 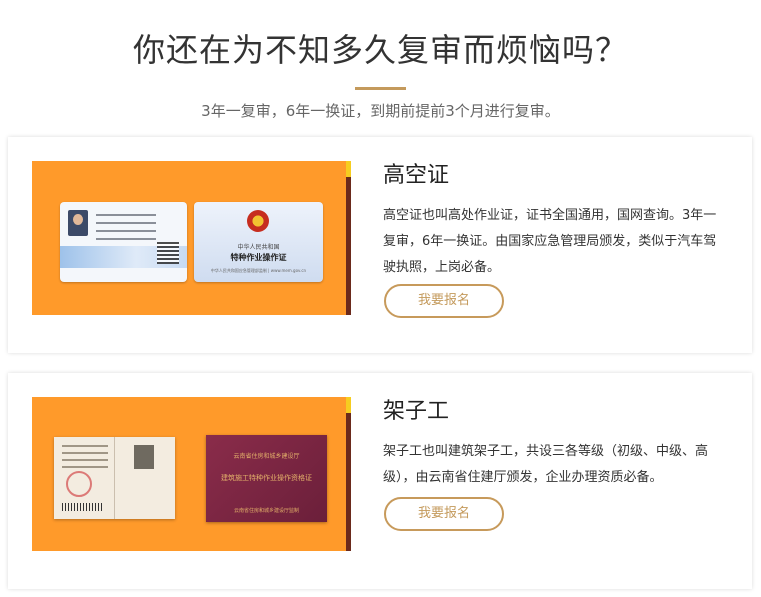 I want to click on course-image: 云南省住房和城乡建设厅 建筑施工特种作业操作资格证 云南省住房和城乡建设厅监制, so click(x=191, y=474).